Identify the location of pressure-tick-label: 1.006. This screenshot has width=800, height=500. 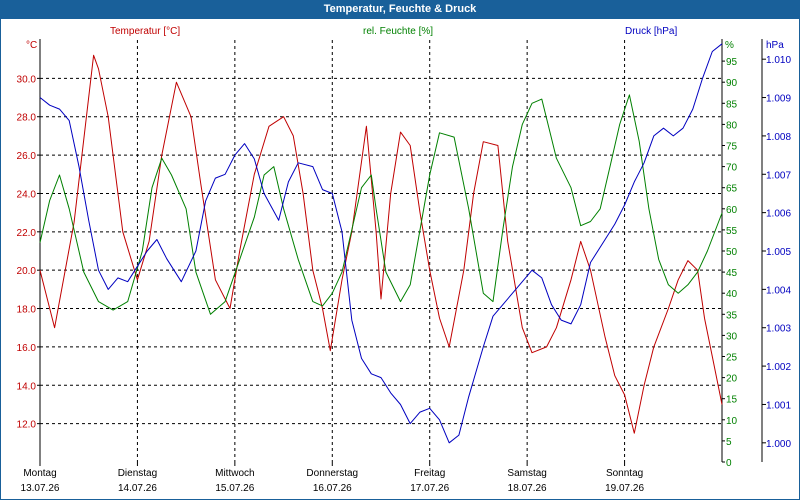
(778, 214).